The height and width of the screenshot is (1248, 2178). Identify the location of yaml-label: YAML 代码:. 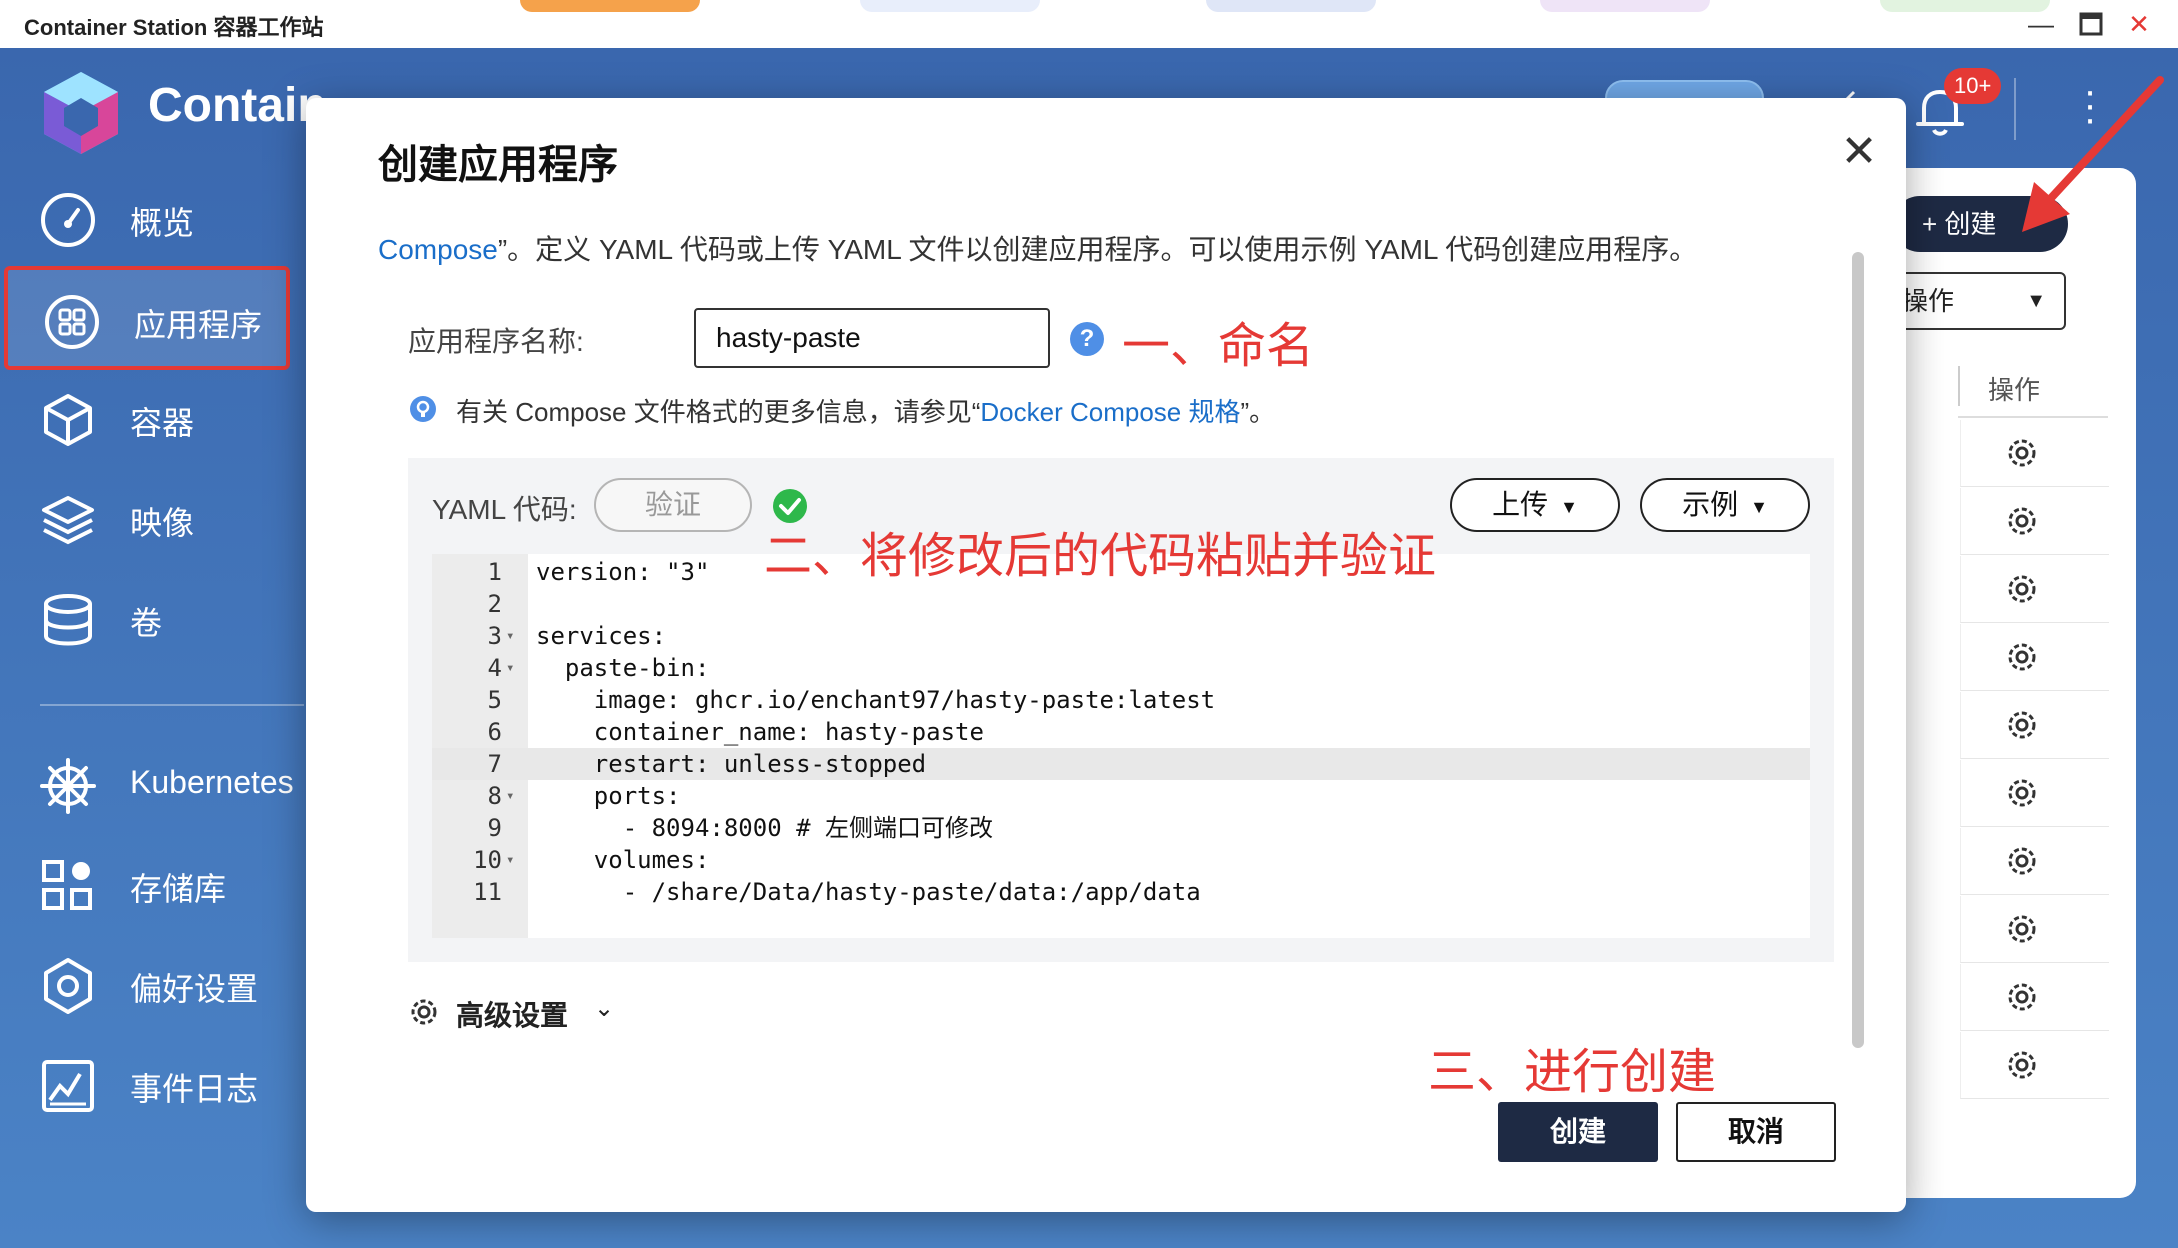
(504, 509).